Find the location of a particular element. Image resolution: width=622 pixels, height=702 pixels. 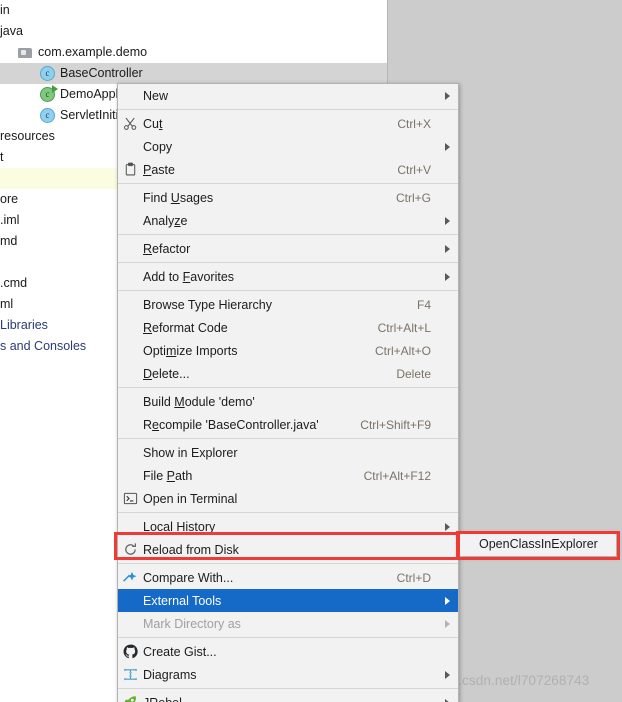

menu-item-label: Refactor is located at coordinates (167, 248).